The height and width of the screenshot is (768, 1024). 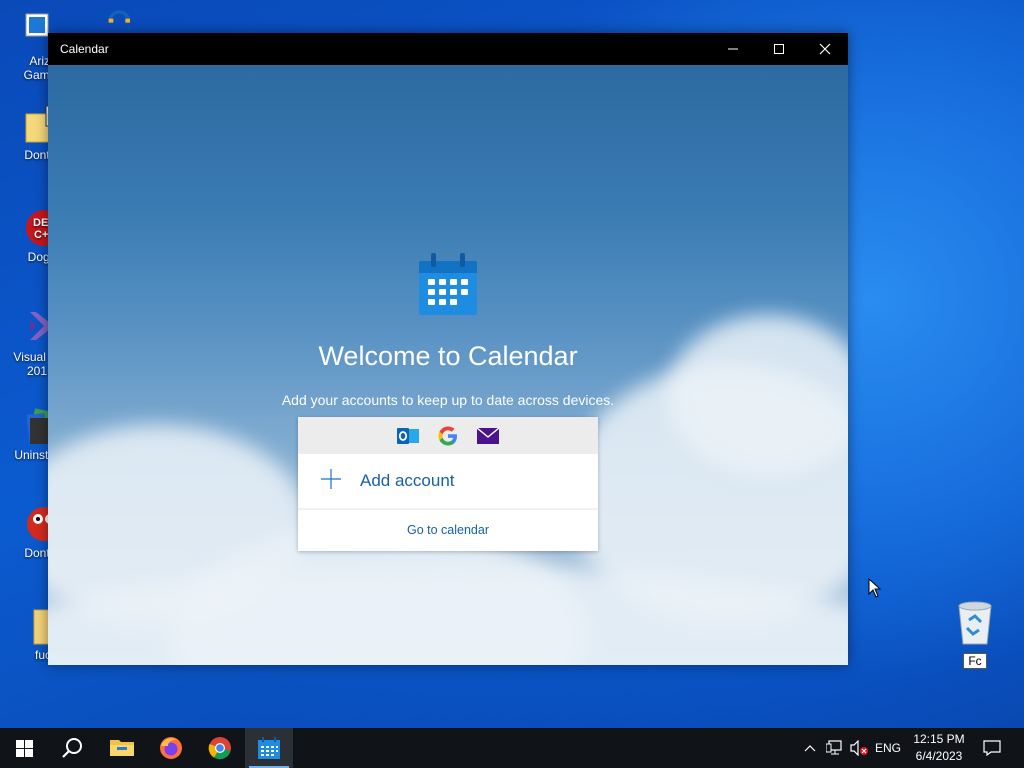 I want to click on window-title: Calendar, so click(x=84, y=49).